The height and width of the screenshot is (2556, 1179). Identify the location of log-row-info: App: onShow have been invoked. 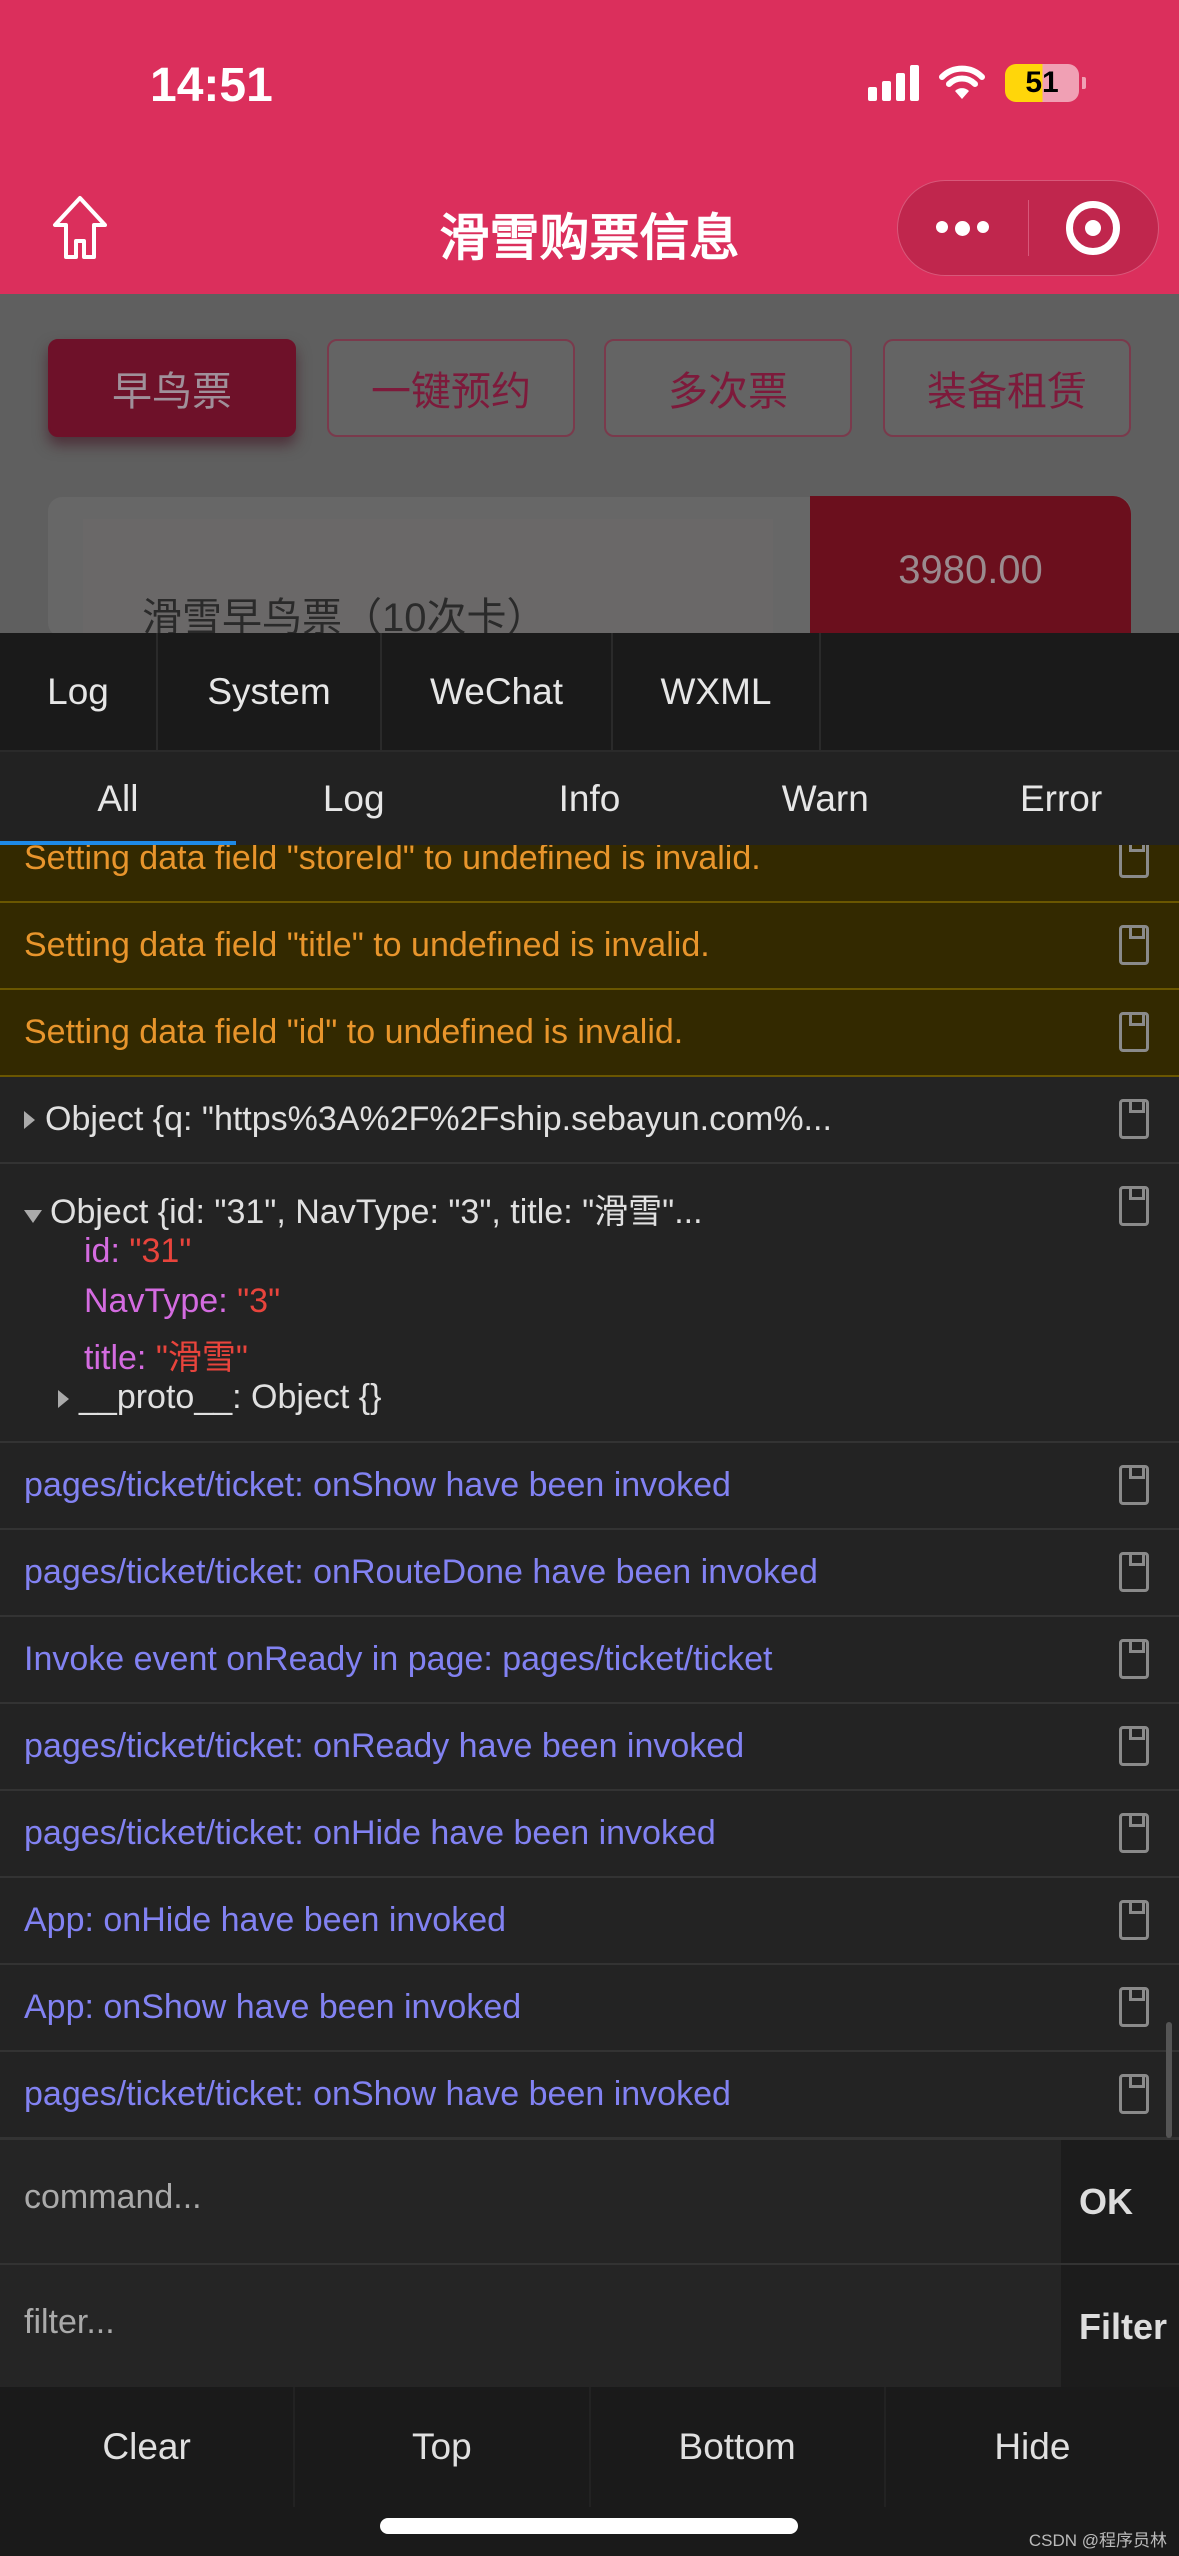
(589, 2008).